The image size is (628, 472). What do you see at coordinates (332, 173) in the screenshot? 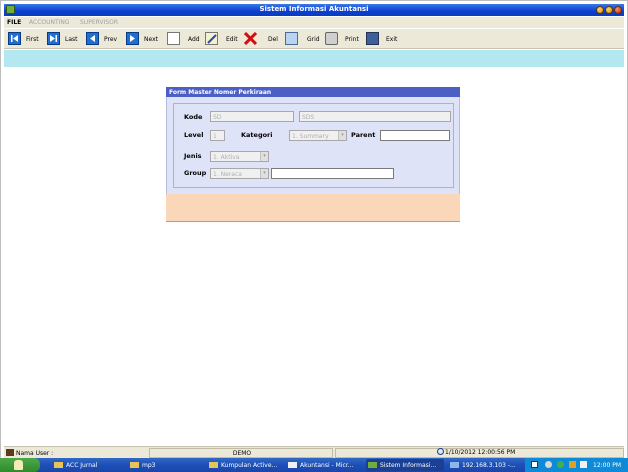
I see `group-description-input` at bounding box center [332, 173].